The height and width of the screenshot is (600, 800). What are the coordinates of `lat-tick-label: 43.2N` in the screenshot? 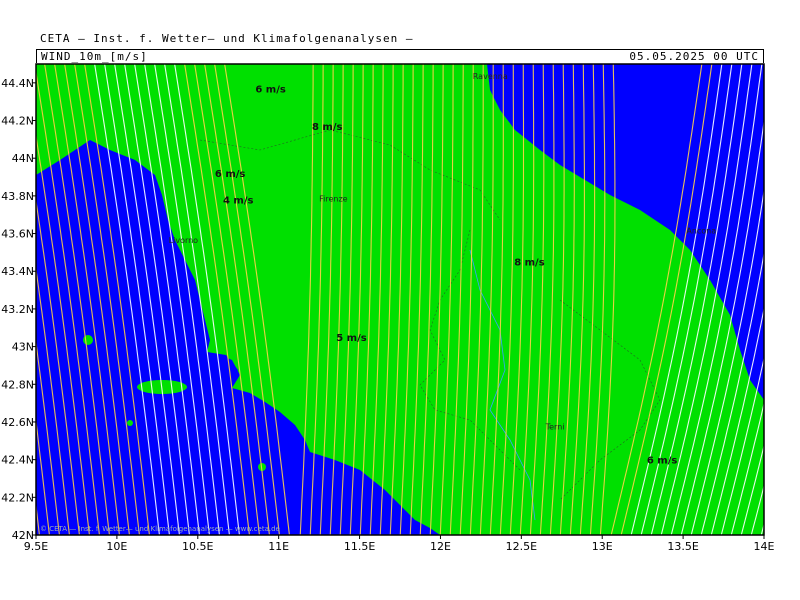 It's located at (17, 309).